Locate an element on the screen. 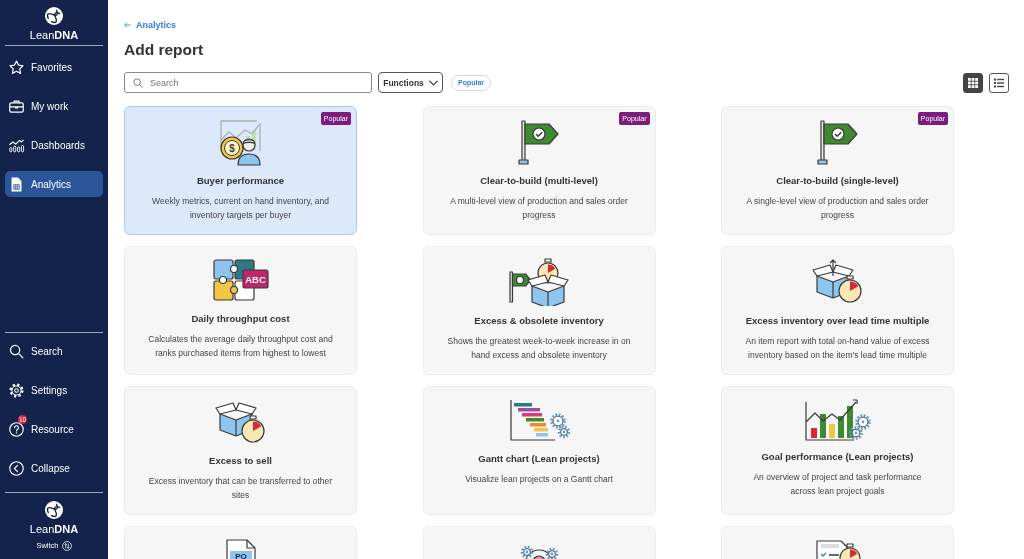 The height and width of the screenshot is (559, 1024). list-icon is located at coordinates (999, 82).